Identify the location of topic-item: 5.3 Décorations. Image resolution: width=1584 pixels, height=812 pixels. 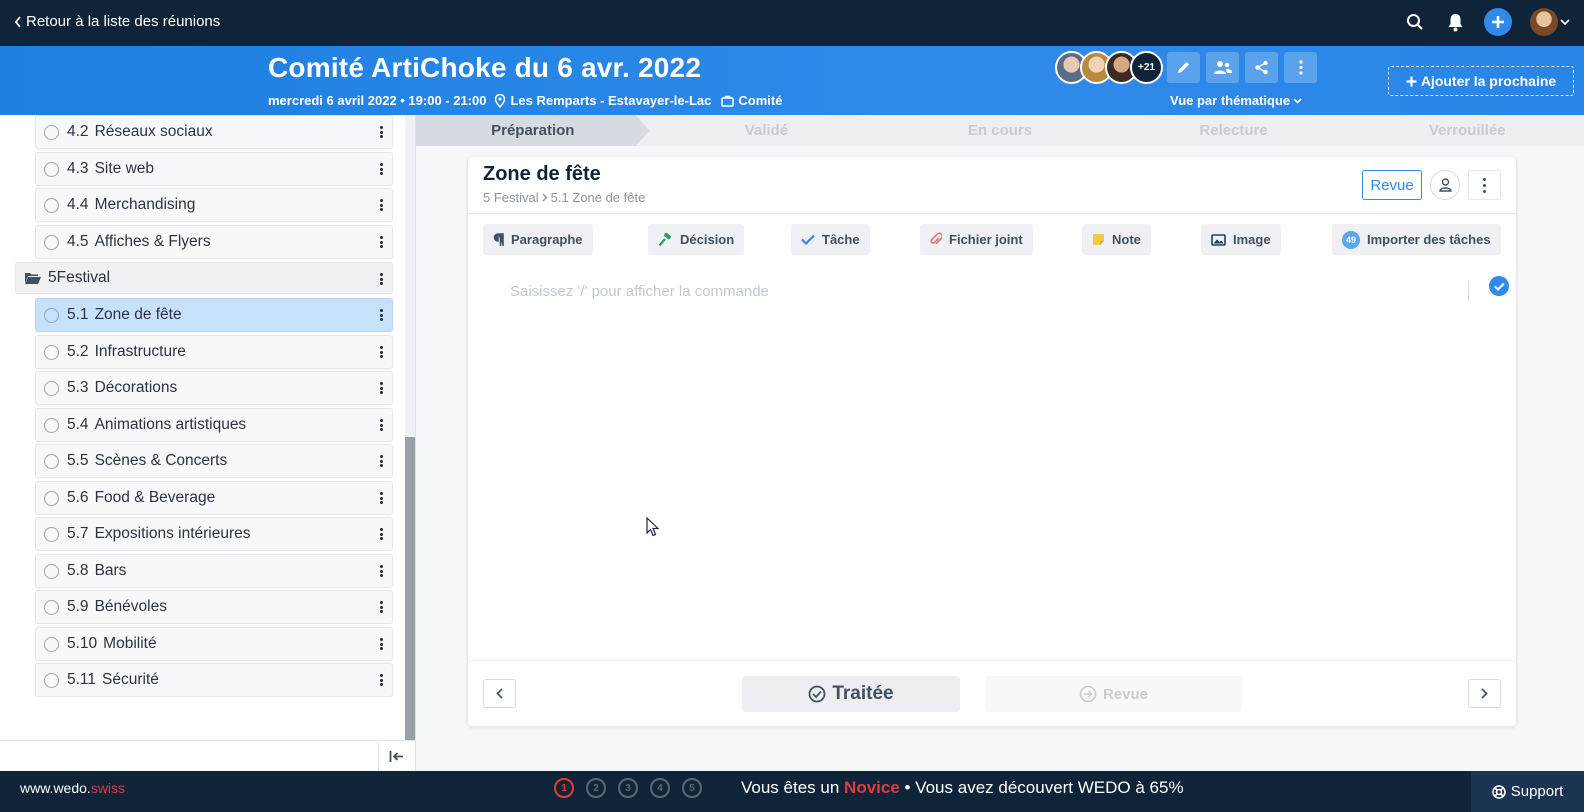
(214, 388).